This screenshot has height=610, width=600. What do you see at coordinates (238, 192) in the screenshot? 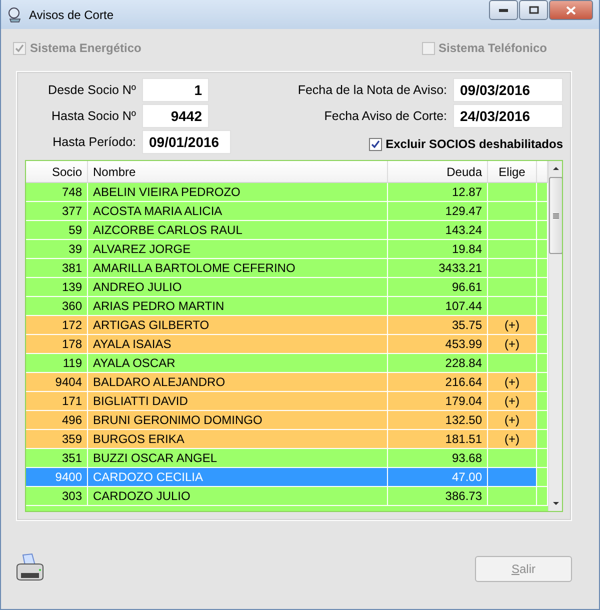
I see `table-cell: ABELIN VIEIRA PEDROZO` at bounding box center [238, 192].